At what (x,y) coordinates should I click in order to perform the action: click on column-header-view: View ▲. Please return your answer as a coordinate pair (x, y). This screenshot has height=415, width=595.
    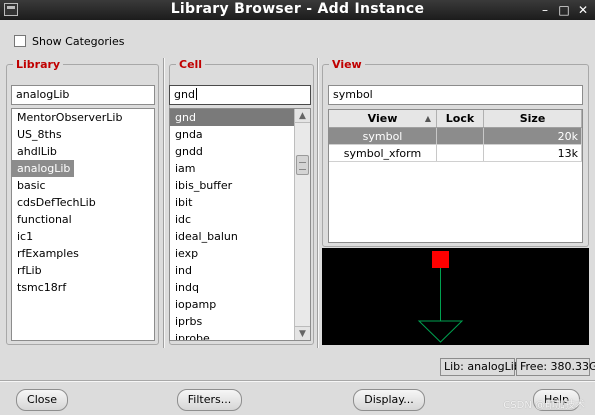
    Looking at the image, I should click on (383, 118).